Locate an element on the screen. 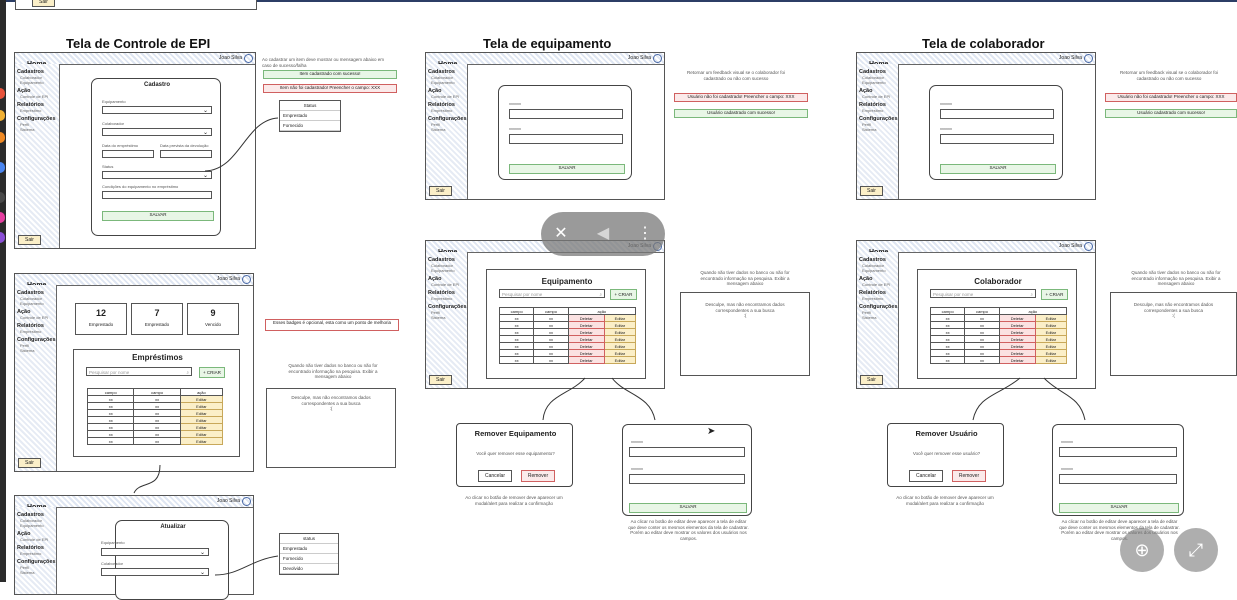 The height and width of the screenshot is (600, 1237). condicoes-input is located at coordinates (157, 195).